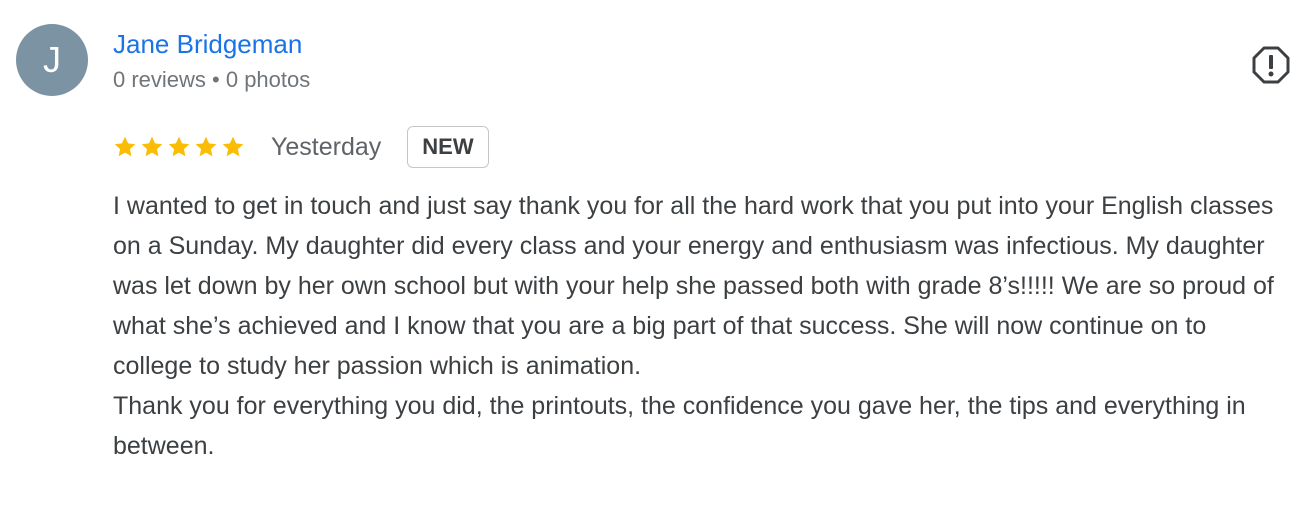  I want to click on star-rating, so click(179, 147).